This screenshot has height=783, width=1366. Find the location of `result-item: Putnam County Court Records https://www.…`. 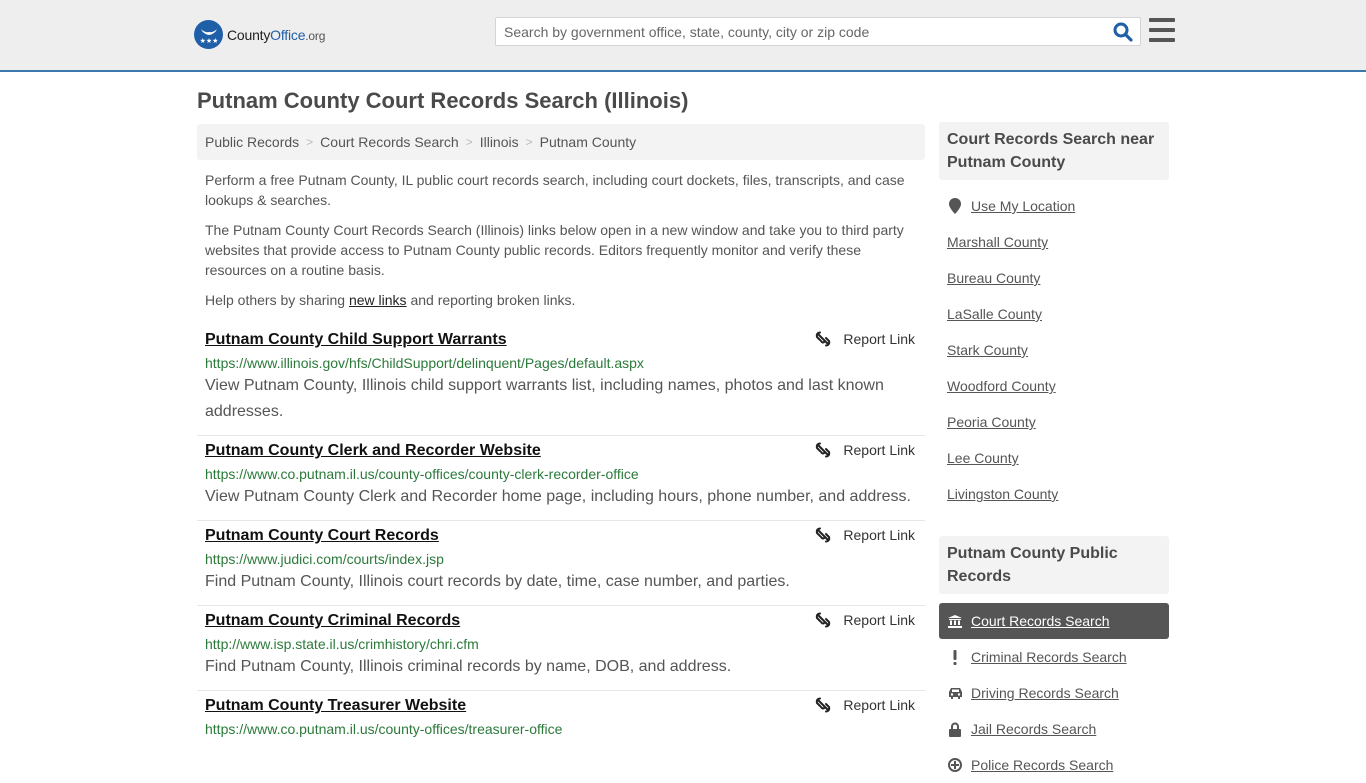

result-item: Putnam County Court Records https://www.… is located at coordinates (561, 563).